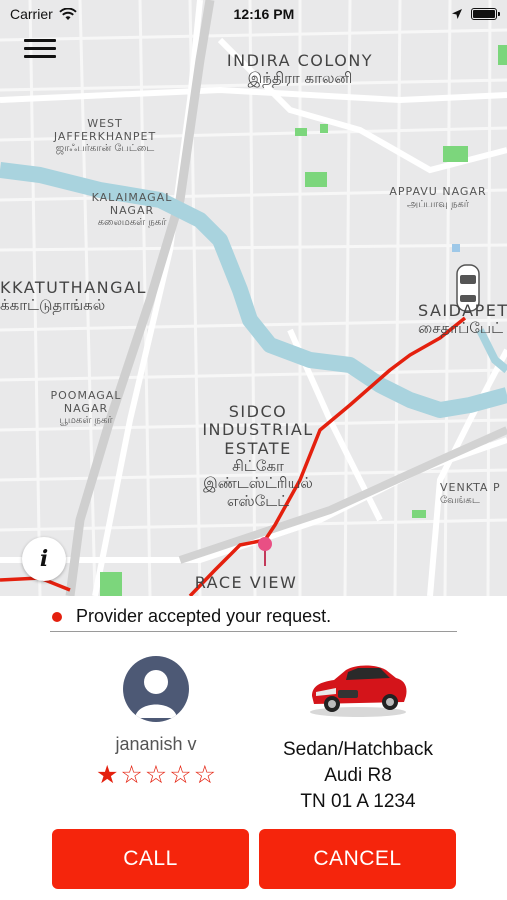 The image size is (507, 900). I want to click on carrier-label: Carrier, so click(31, 14).